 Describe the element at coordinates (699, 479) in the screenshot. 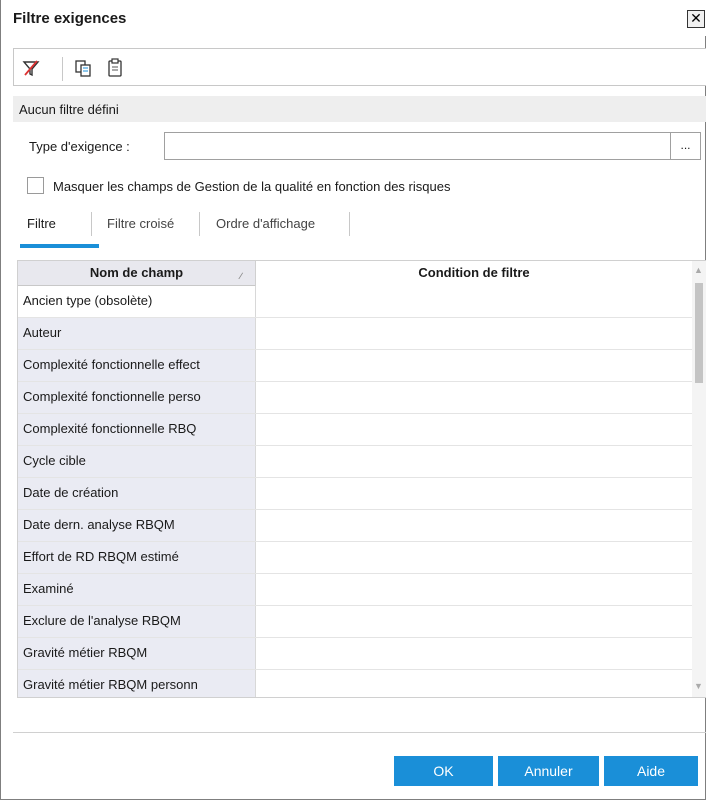

I see `grid-vertical-scrollbar: ▲ ▼` at that location.